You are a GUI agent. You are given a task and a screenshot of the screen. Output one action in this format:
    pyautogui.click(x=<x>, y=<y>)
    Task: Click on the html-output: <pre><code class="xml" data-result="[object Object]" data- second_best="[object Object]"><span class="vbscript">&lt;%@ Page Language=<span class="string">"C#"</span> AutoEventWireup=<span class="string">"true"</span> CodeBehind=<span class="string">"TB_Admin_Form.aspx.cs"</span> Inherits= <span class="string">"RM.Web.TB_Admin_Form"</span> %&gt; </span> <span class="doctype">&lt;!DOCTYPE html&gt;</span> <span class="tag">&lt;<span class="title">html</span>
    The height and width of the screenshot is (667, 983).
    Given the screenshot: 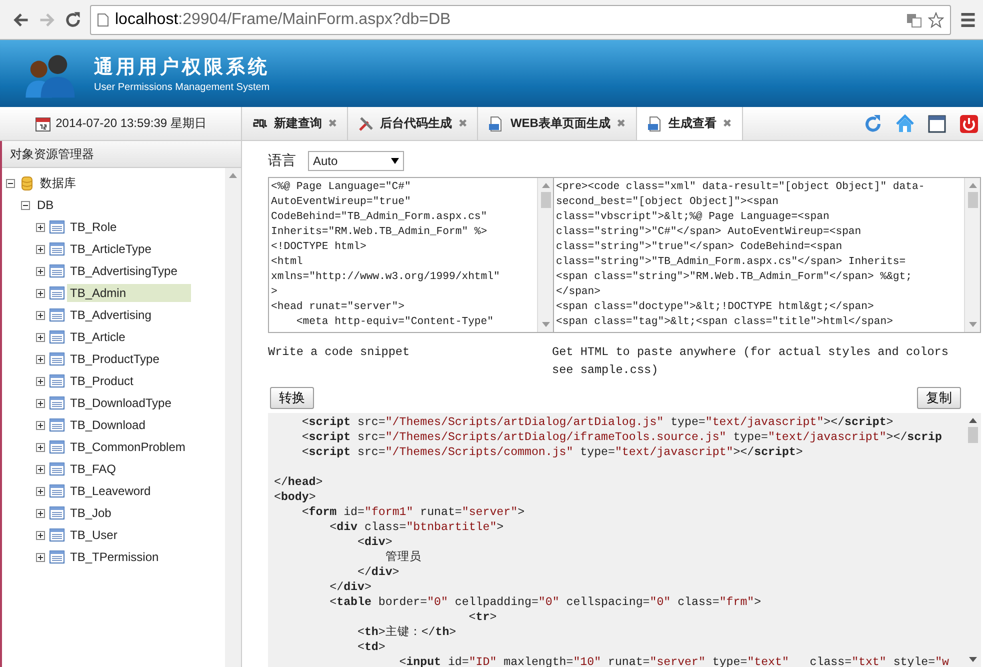 What is the action you would take?
    pyautogui.click(x=767, y=255)
    